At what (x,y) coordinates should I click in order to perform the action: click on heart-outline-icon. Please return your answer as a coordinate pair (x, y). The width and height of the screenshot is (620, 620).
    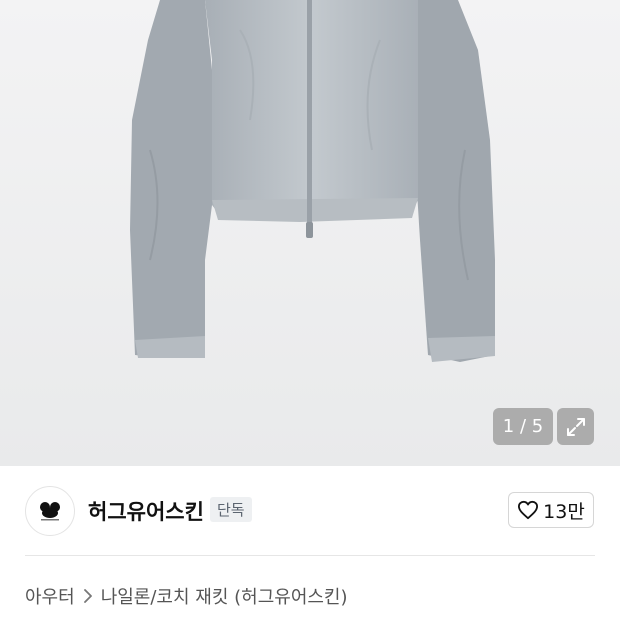
    Looking at the image, I should click on (528, 510).